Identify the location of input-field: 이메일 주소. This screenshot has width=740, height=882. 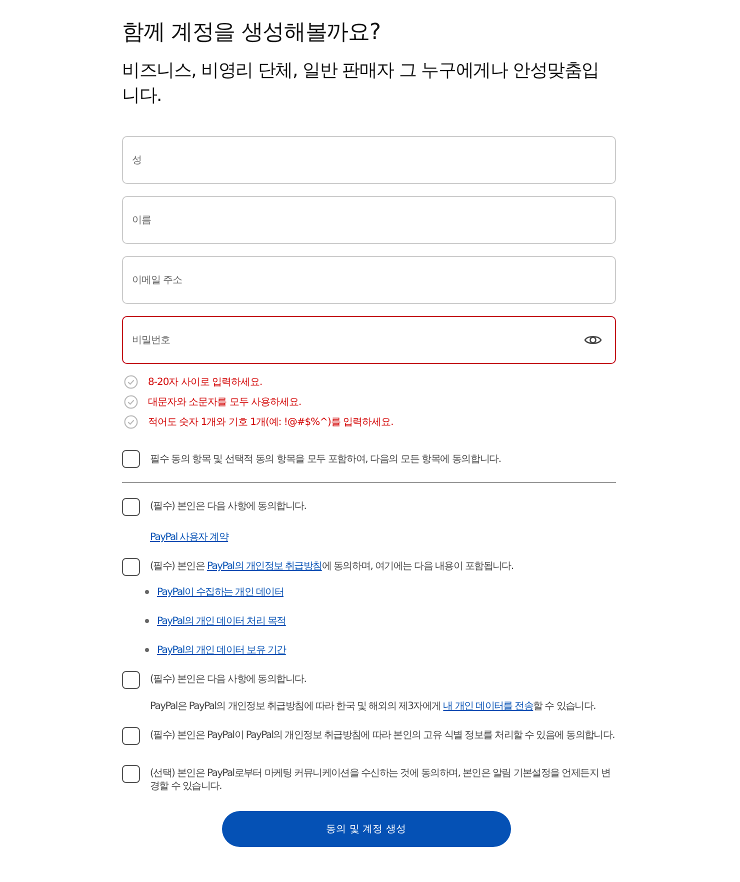
(369, 280).